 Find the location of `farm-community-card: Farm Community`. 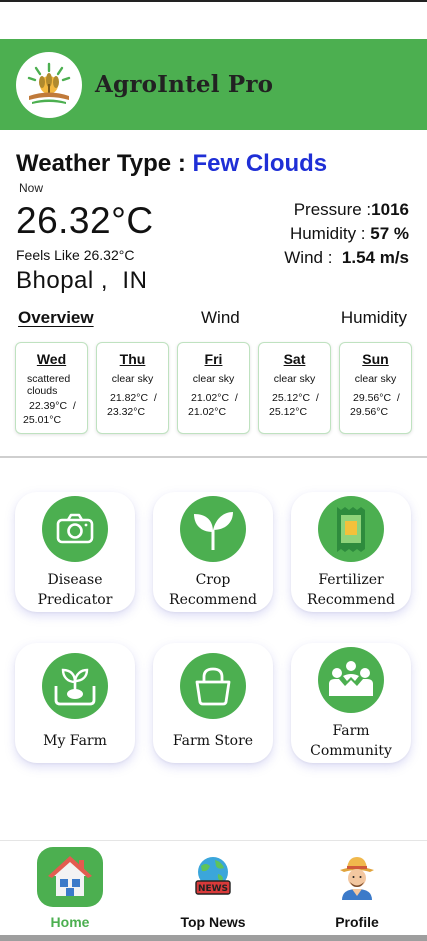

farm-community-card: Farm Community is located at coordinates (351, 703).